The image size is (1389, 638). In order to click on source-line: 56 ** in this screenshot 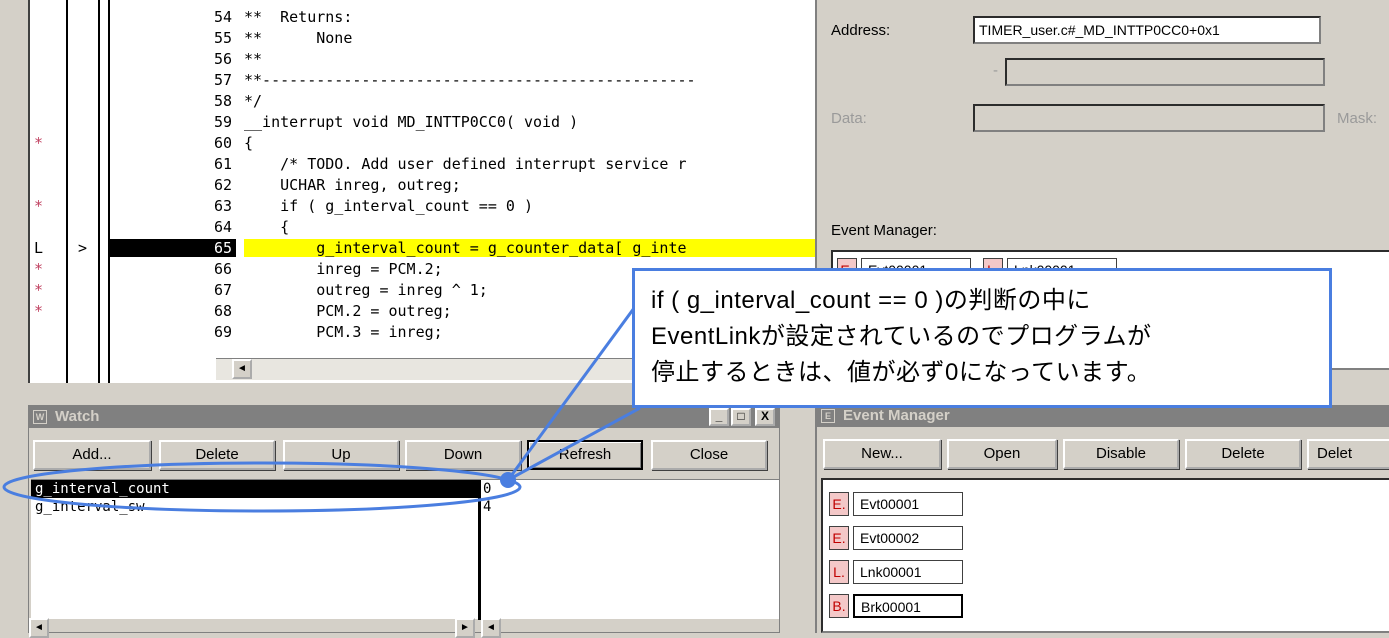, I will do `click(427, 59)`.